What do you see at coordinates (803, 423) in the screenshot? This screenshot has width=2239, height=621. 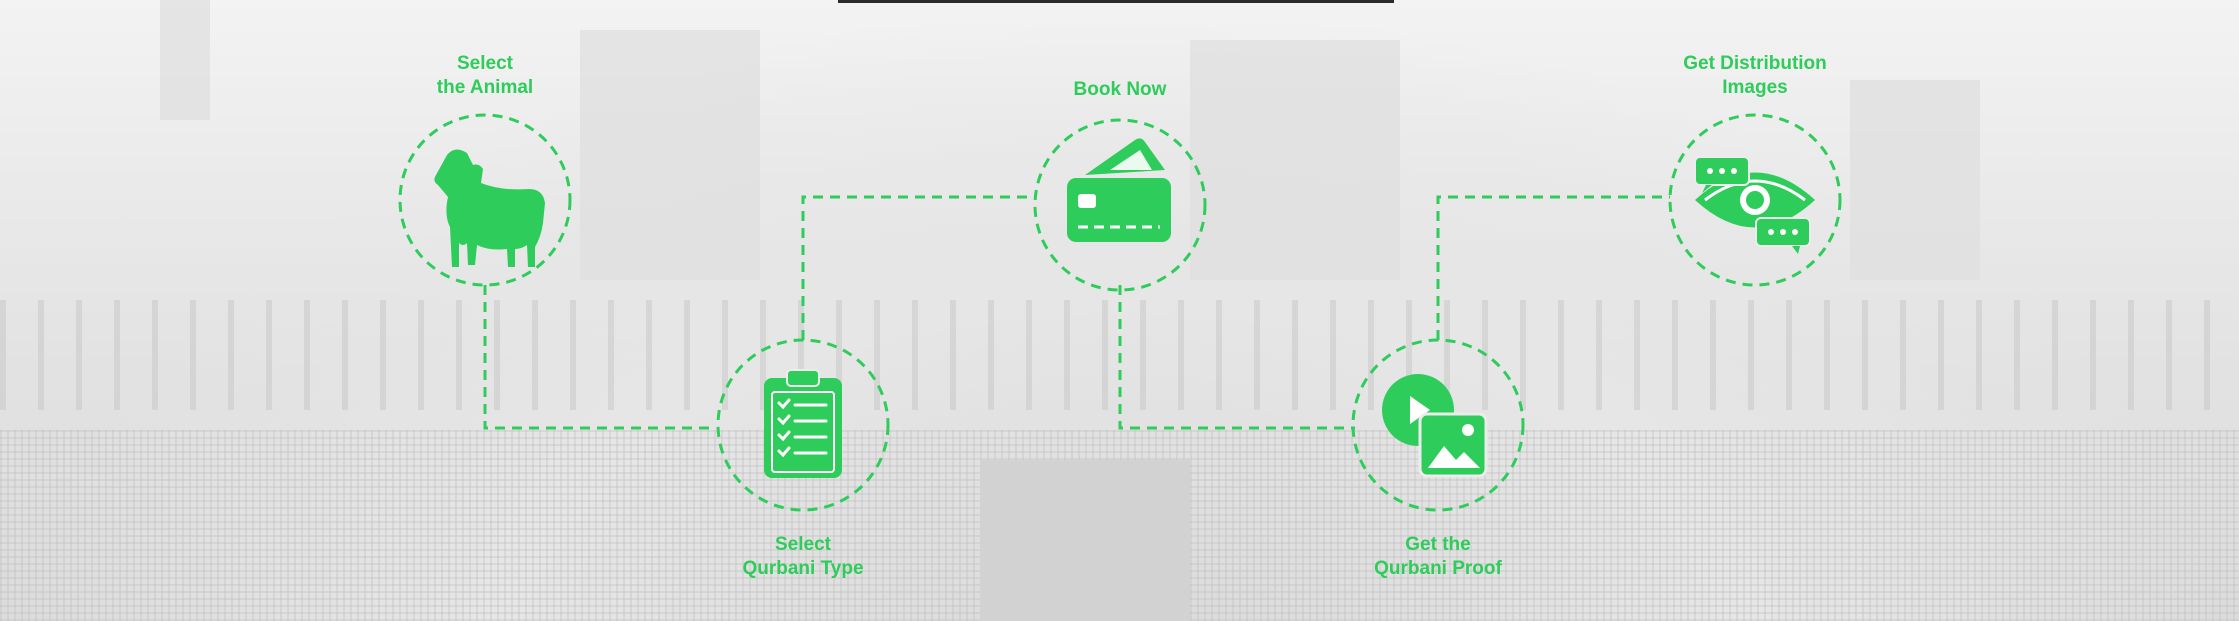 I see `clipboard-checklist-icon` at bounding box center [803, 423].